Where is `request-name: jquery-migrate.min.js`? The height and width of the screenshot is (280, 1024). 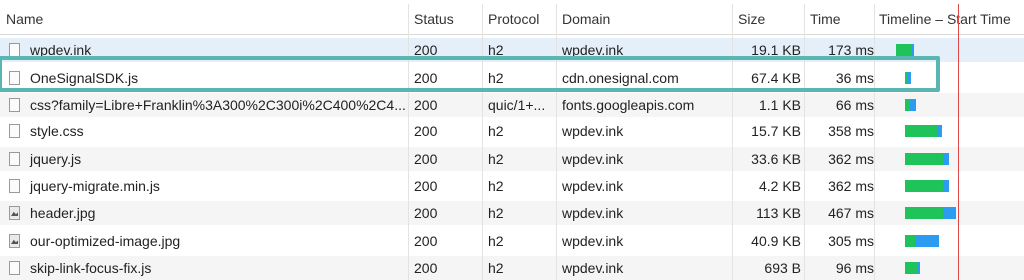
request-name: jquery-migrate.min.js is located at coordinates (95, 186).